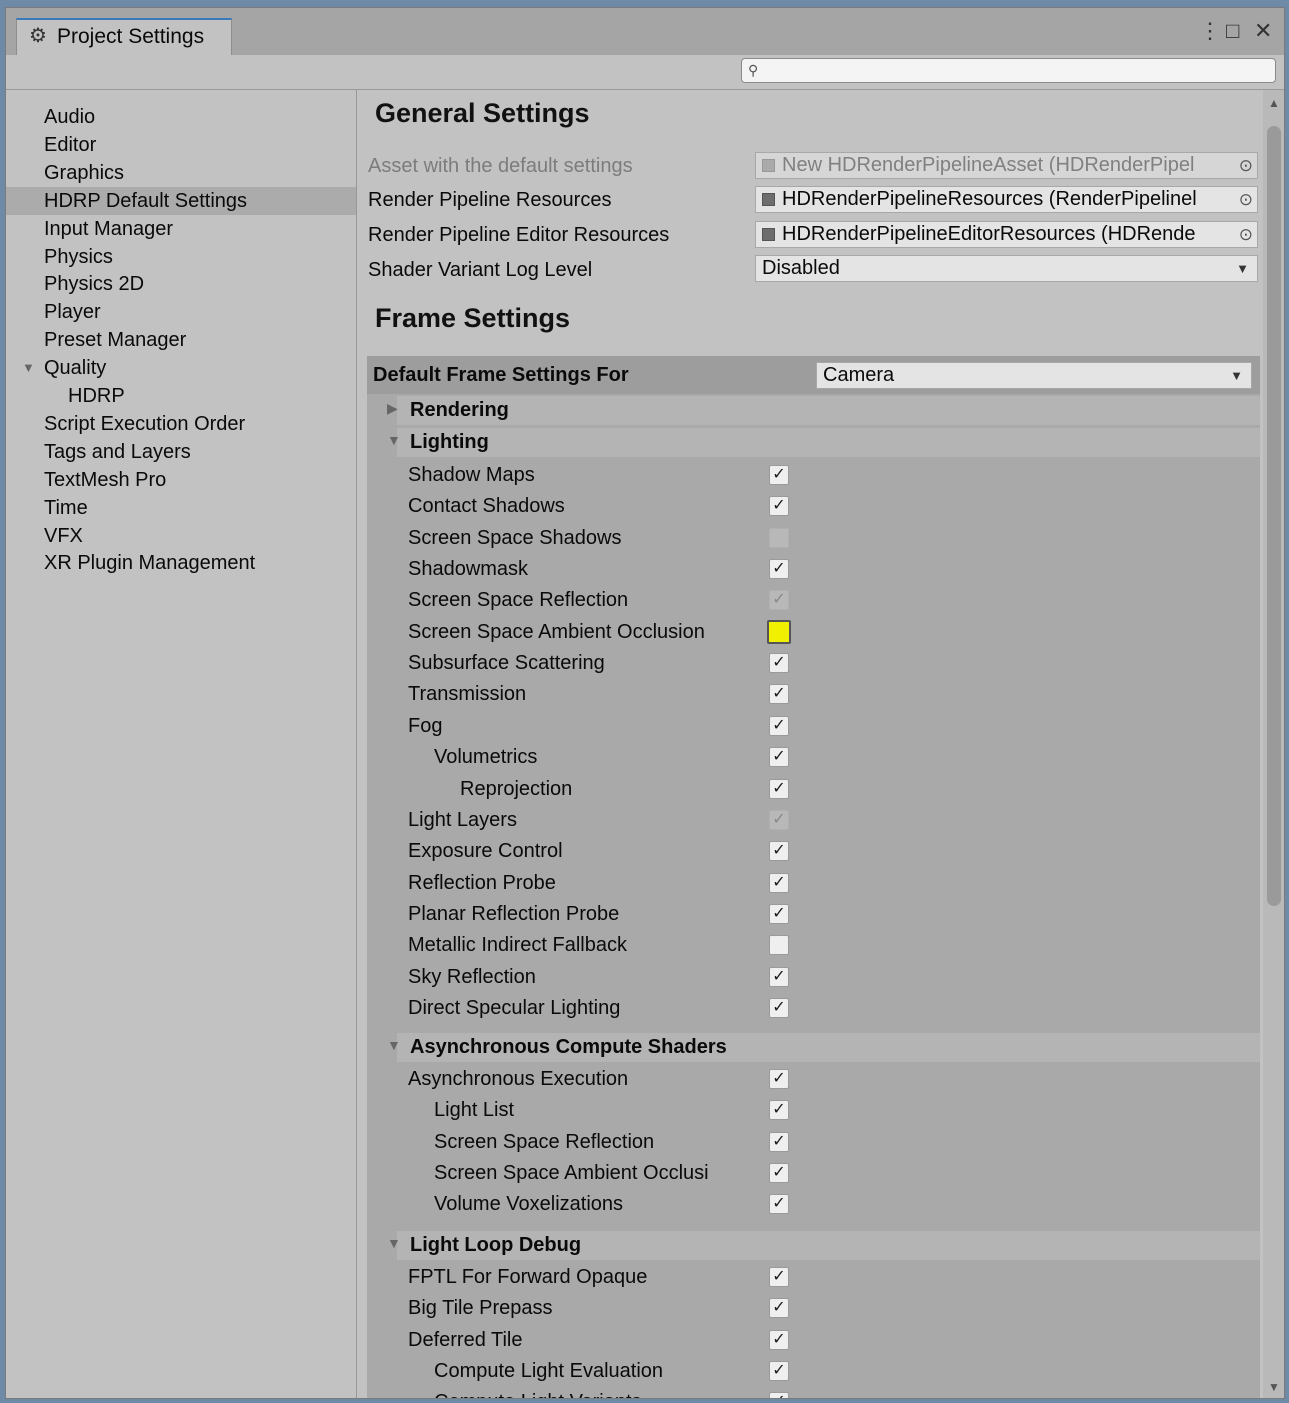 The width and height of the screenshot is (1289, 1403). Describe the element at coordinates (529, 1204) in the screenshot. I see `frame-setting-label: Volume Voxelizations` at that location.